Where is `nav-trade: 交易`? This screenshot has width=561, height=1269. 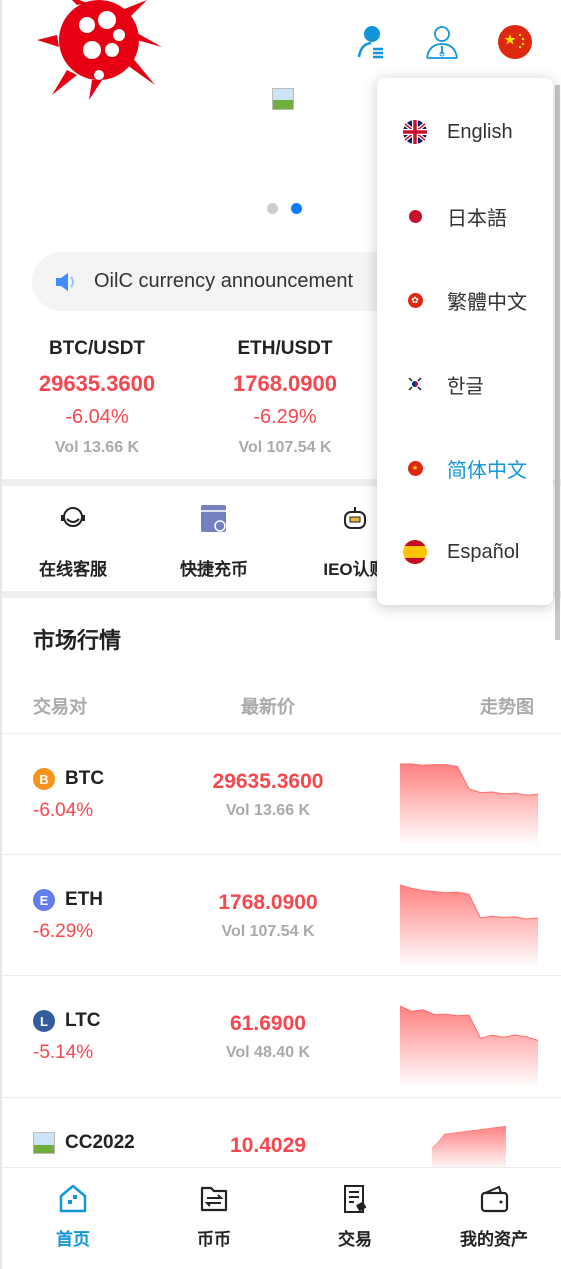 nav-trade: 交易 is located at coordinates (355, 1217).